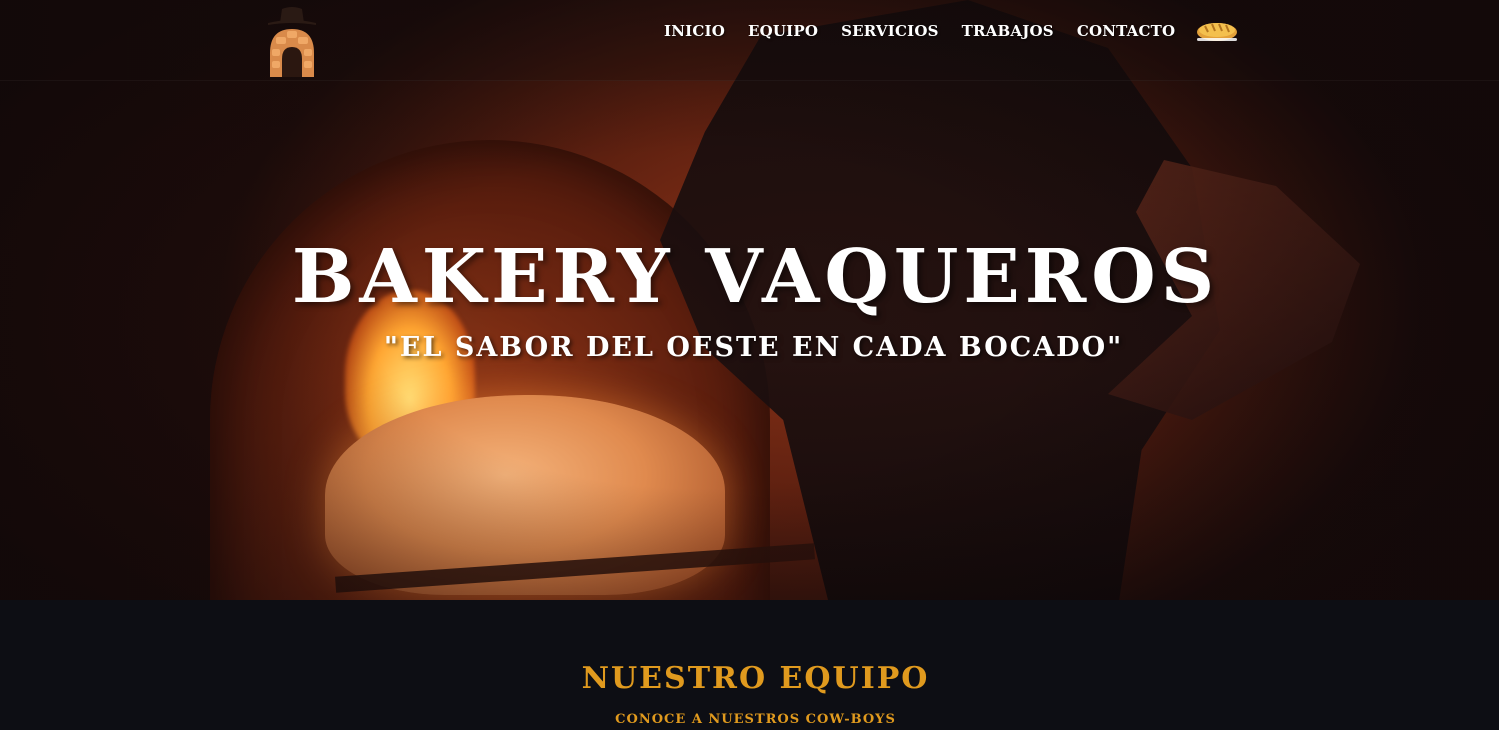  What do you see at coordinates (292, 41) in the screenshot?
I see `baker-oven-logo-icon` at bounding box center [292, 41].